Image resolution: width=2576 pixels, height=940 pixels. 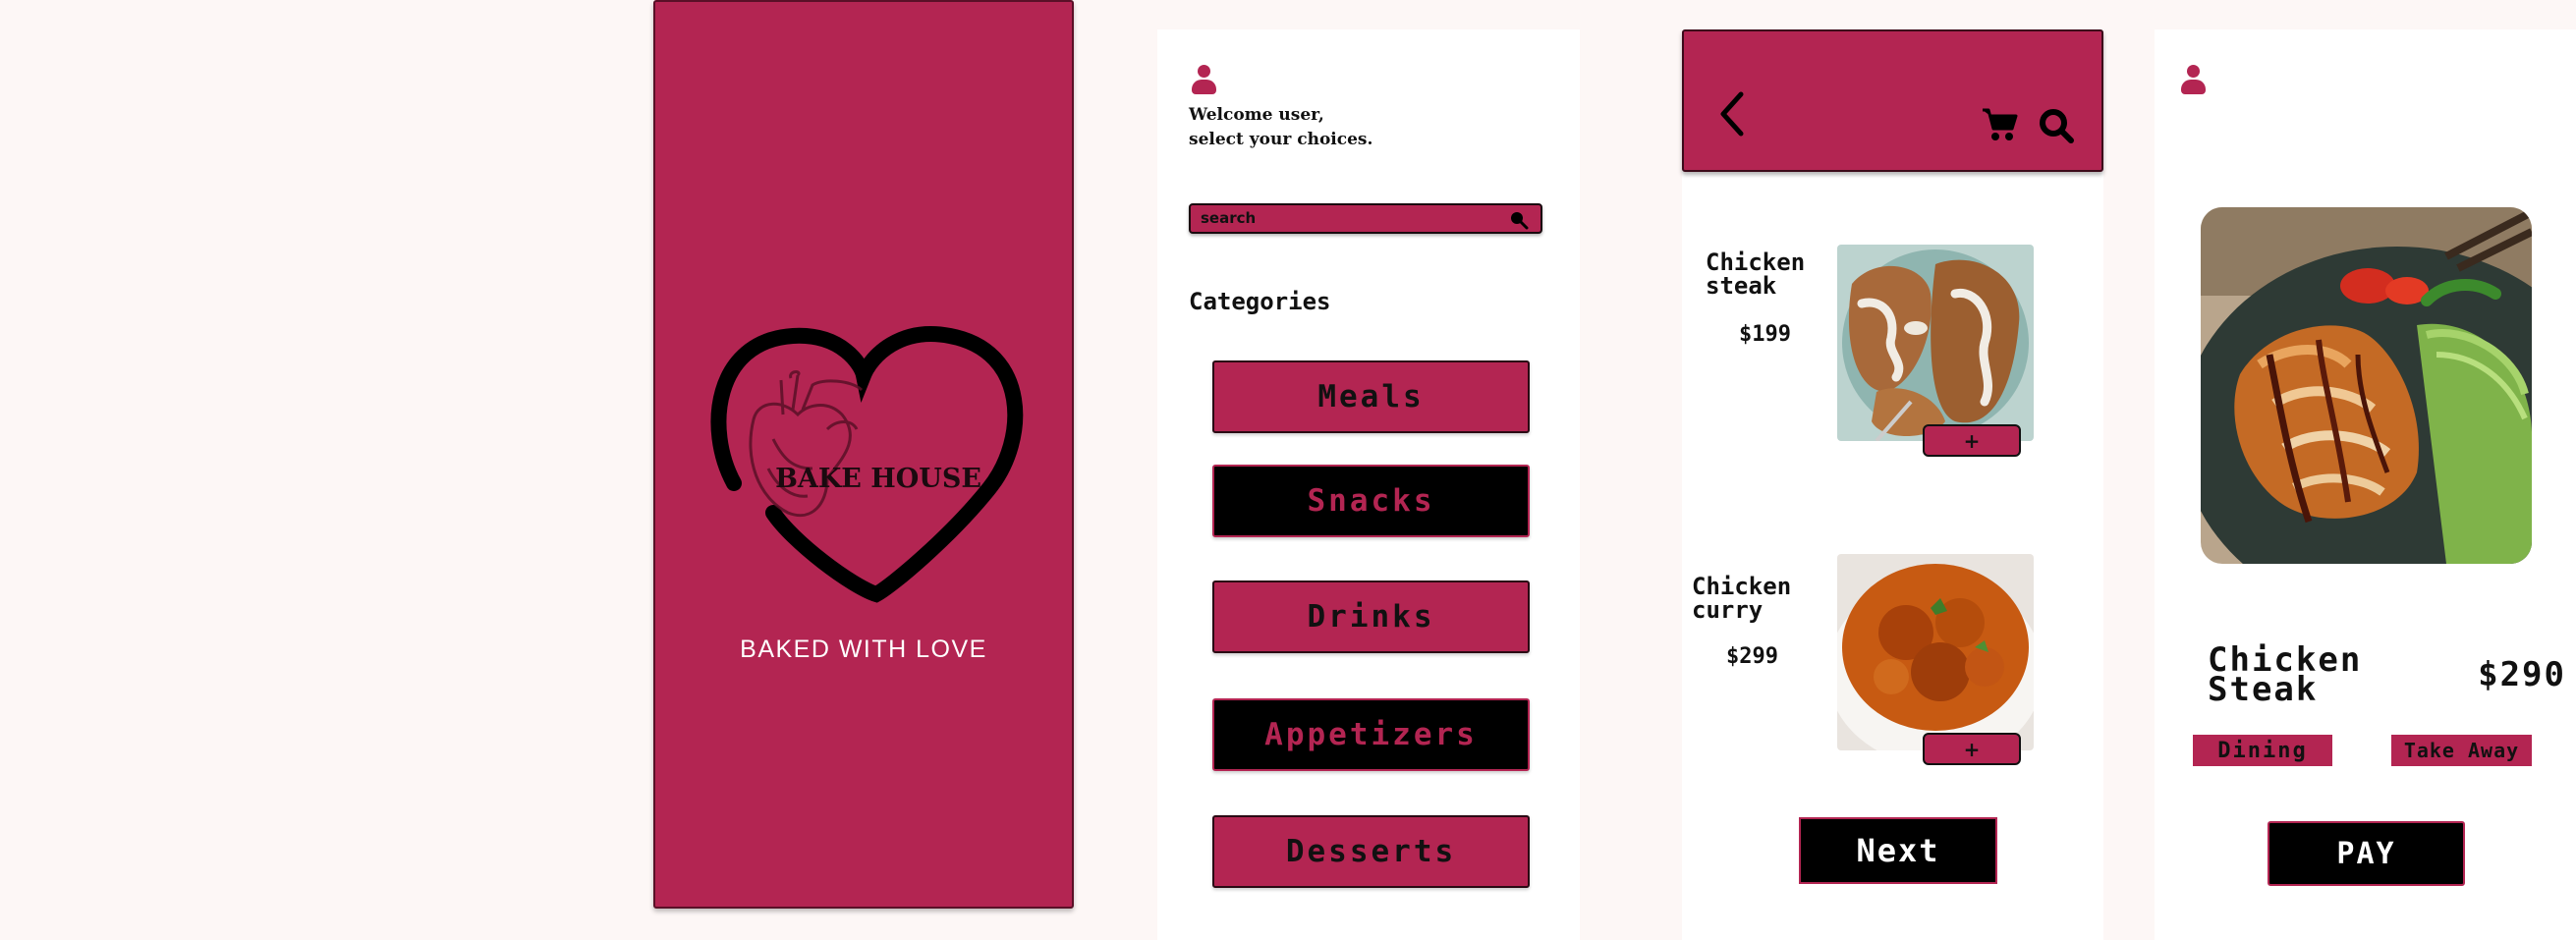 What do you see at coordinates (1260, 301) in the screenshot?
I see `categories-heading: Categories` at bounding box center [1260, 301].